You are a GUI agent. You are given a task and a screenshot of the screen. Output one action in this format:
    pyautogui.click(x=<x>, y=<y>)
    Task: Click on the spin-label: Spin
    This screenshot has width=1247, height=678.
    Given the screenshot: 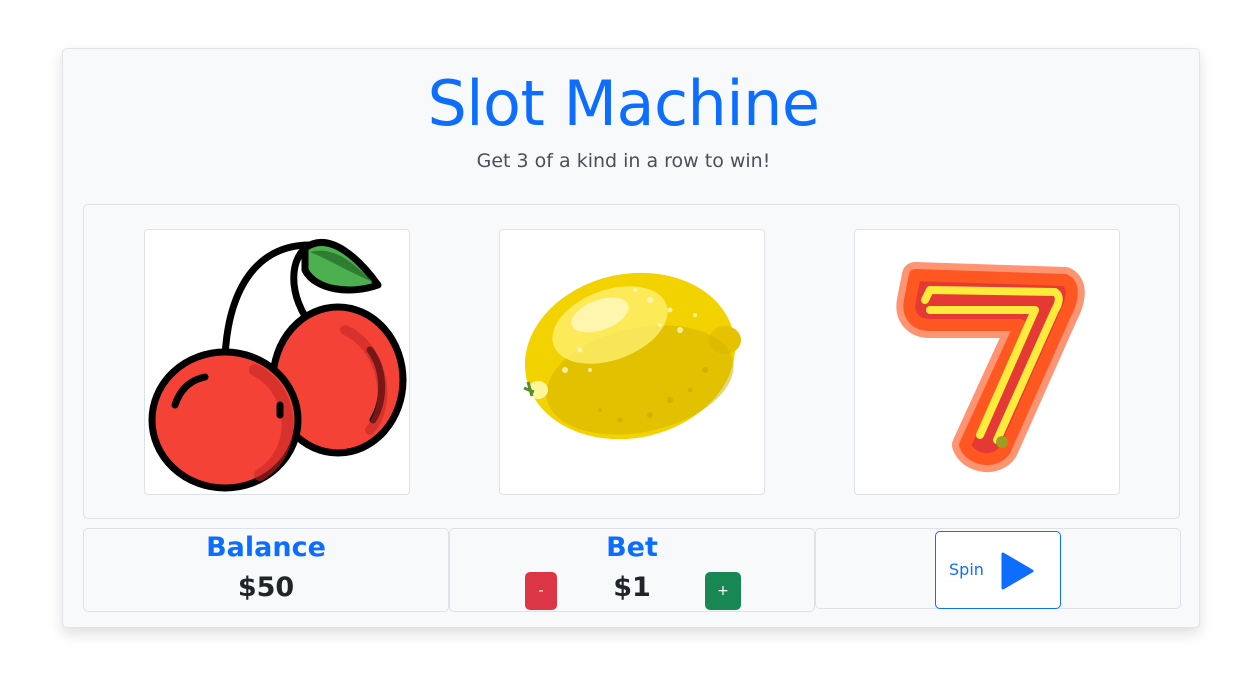 What is the action you would take?
    pyautogui.click(x=966, y=569)
    